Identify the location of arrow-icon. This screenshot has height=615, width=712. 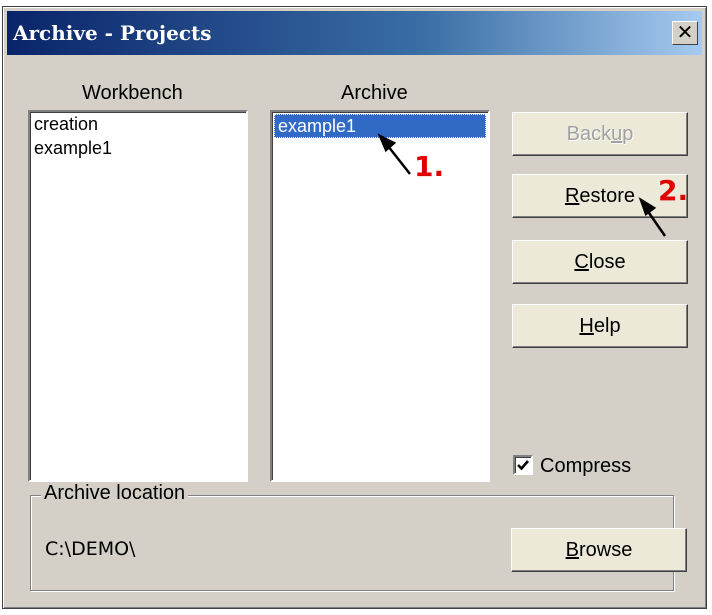
(394, 154).